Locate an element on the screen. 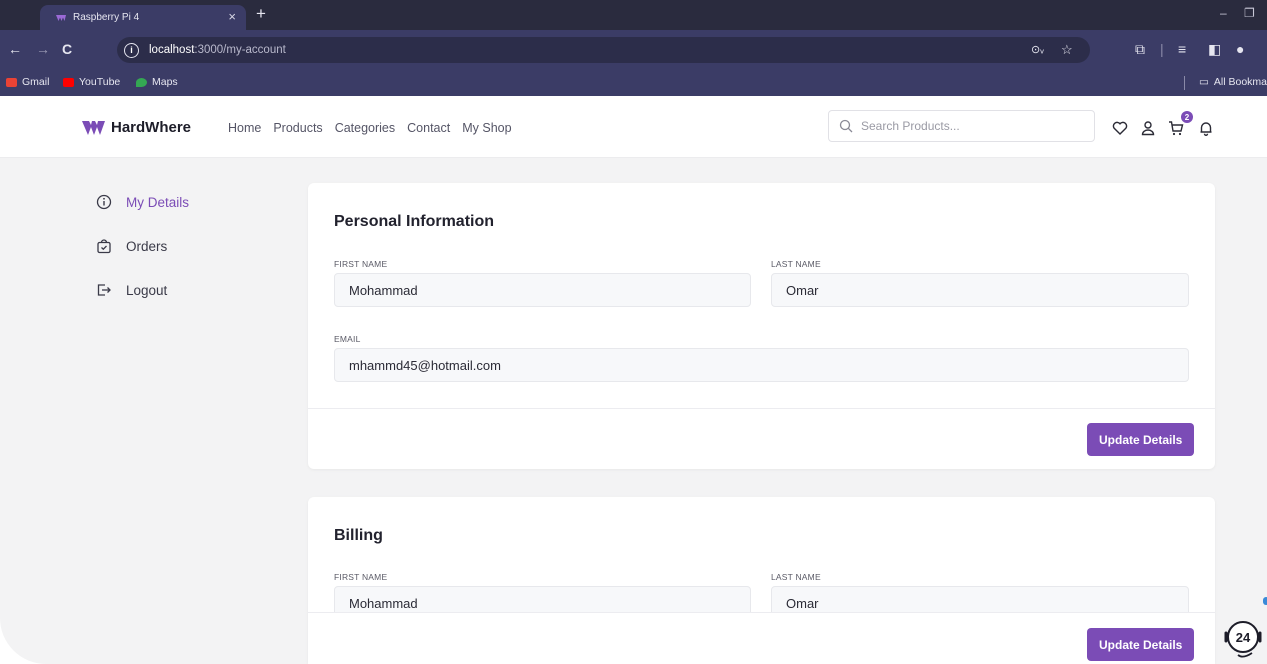  sticky-action-bar: Update Details is located at coordinates (761, 638).